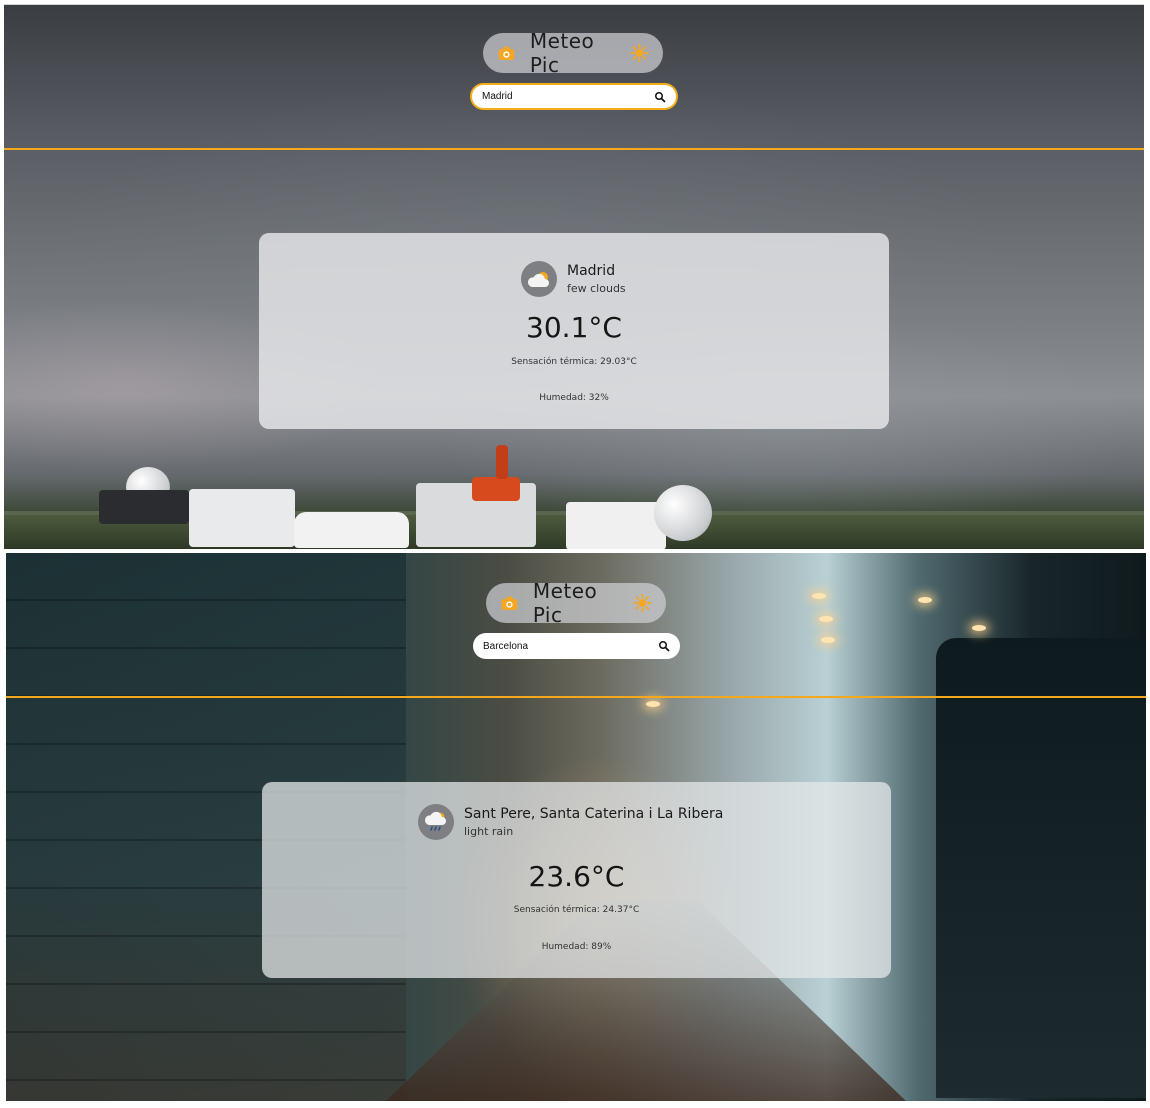 The width and height of the screenshot is (1150, 1108). What do you see at coordinates (489, 831) in the screenshot?
I see `weather-description: light rain` at bounding box center [489, 831].